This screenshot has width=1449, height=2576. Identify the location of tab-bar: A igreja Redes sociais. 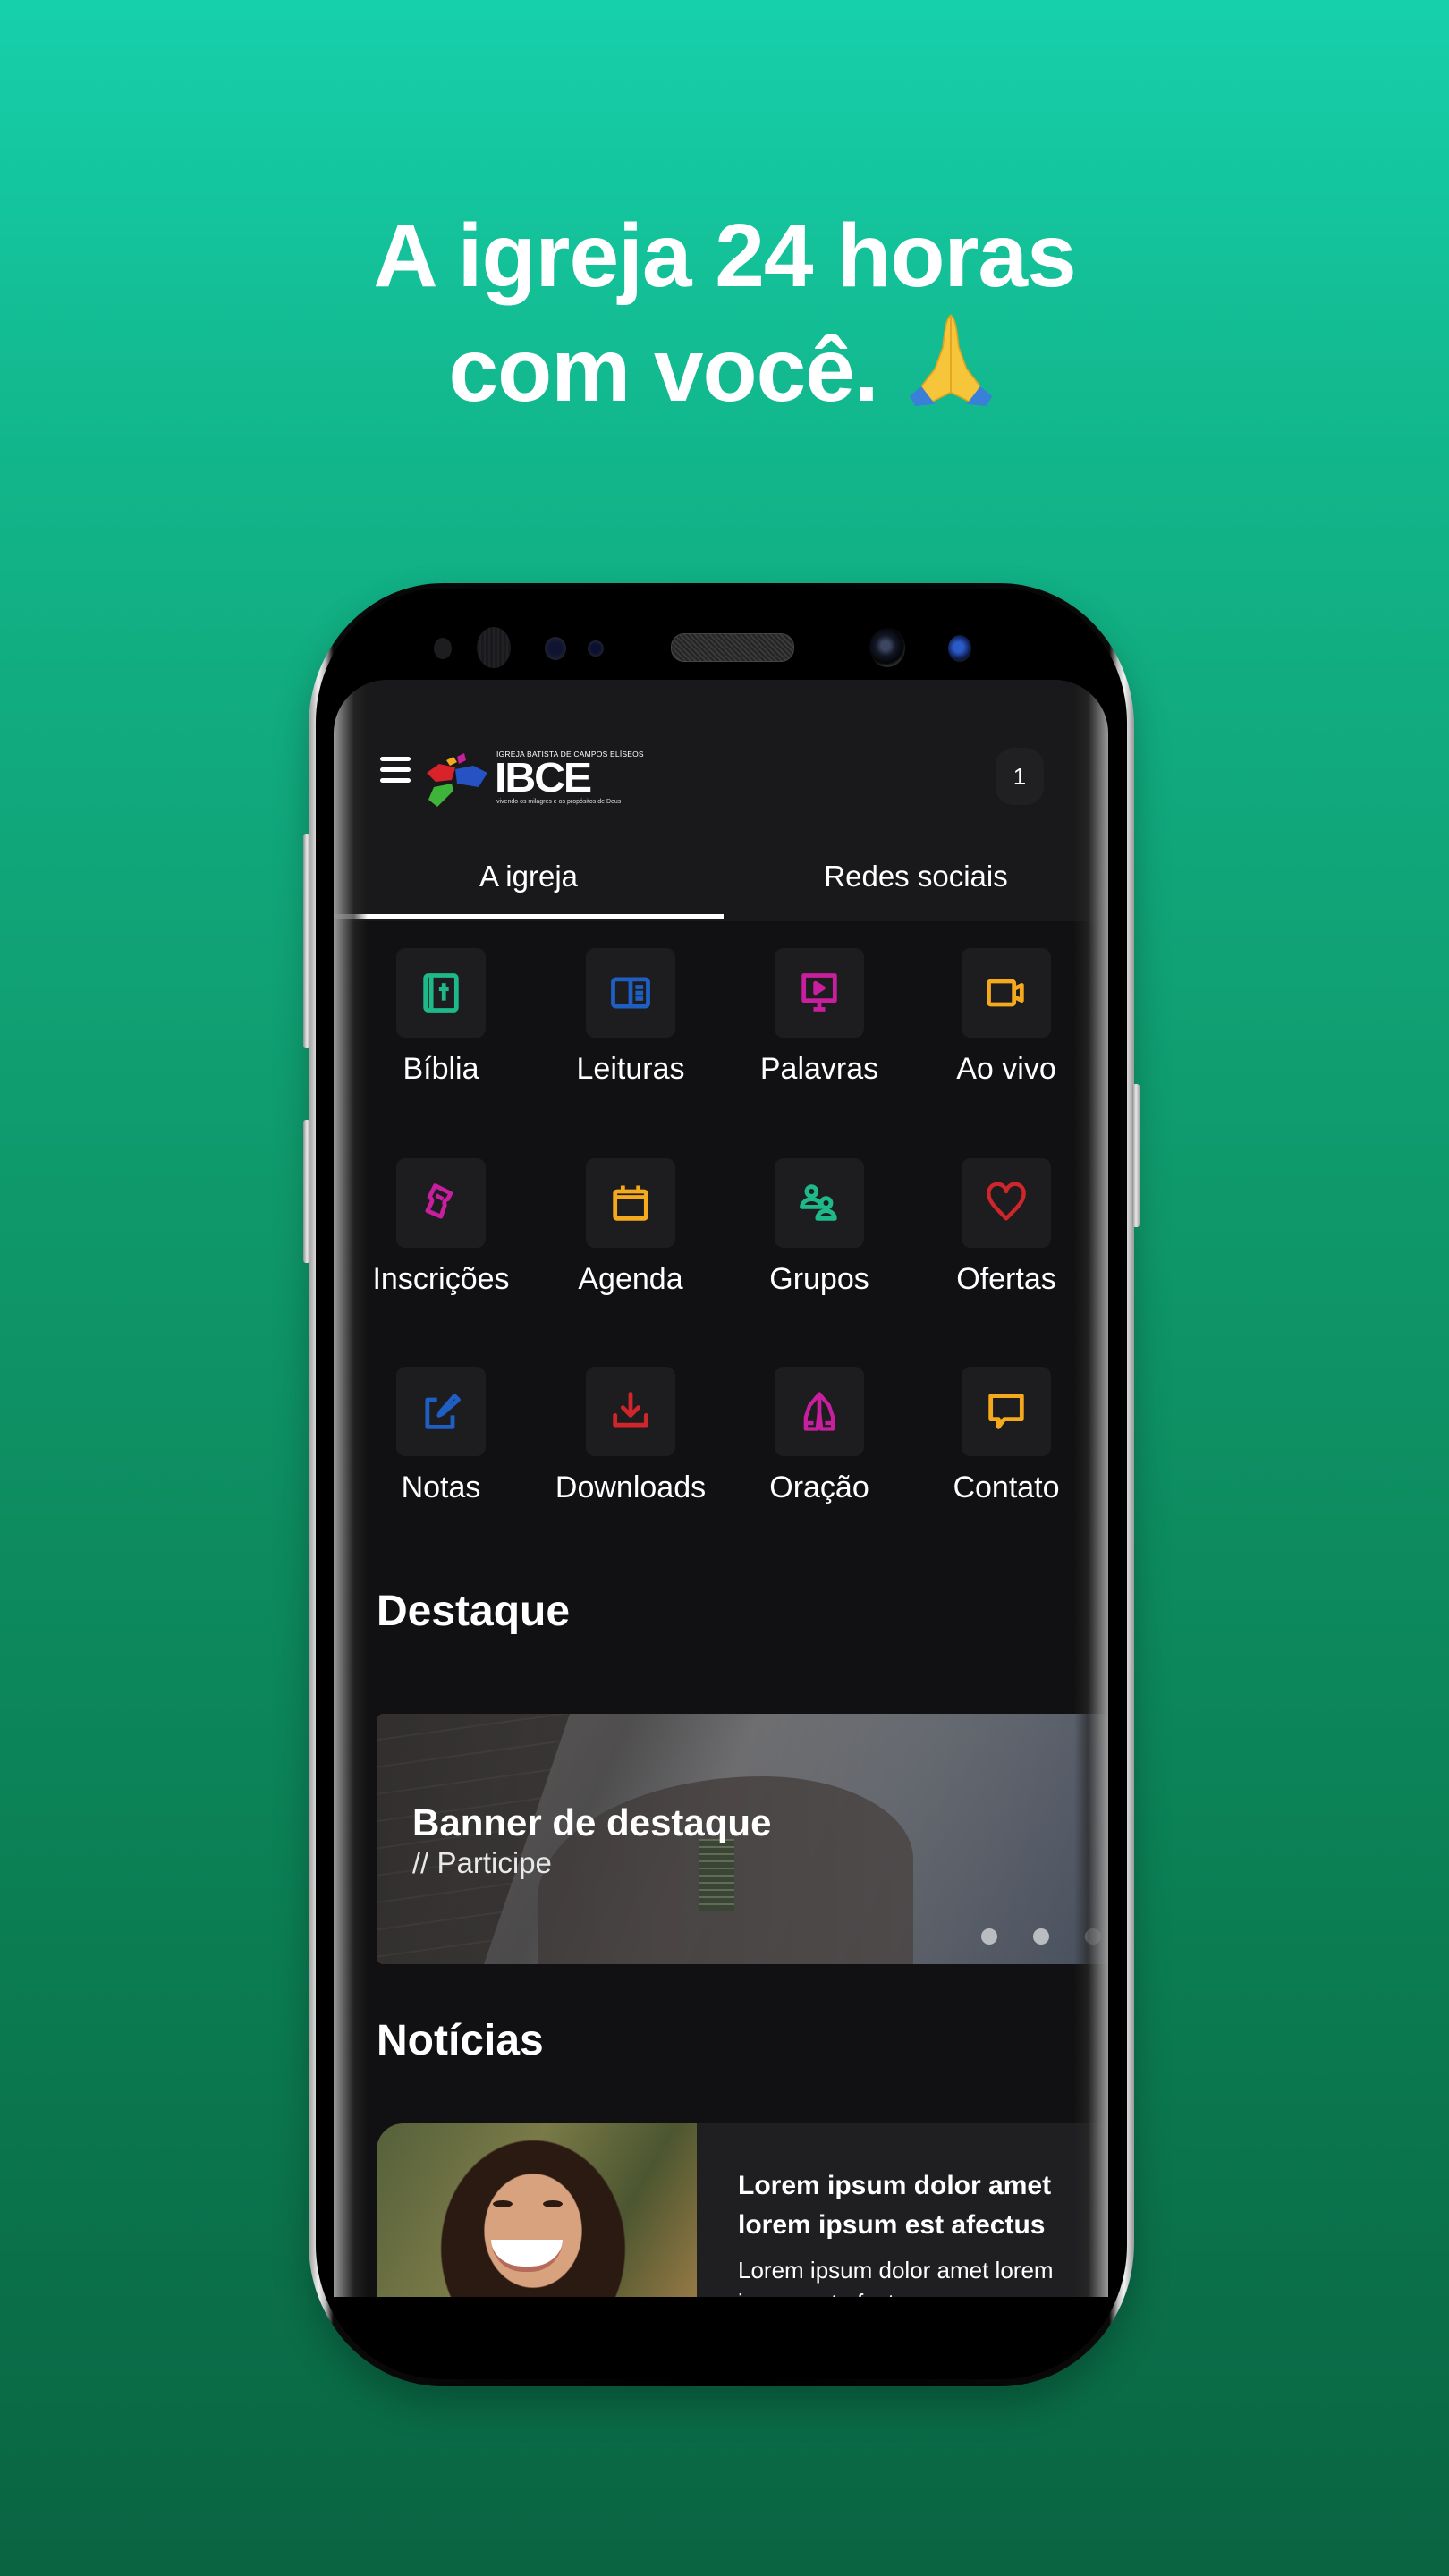
(721, 876).